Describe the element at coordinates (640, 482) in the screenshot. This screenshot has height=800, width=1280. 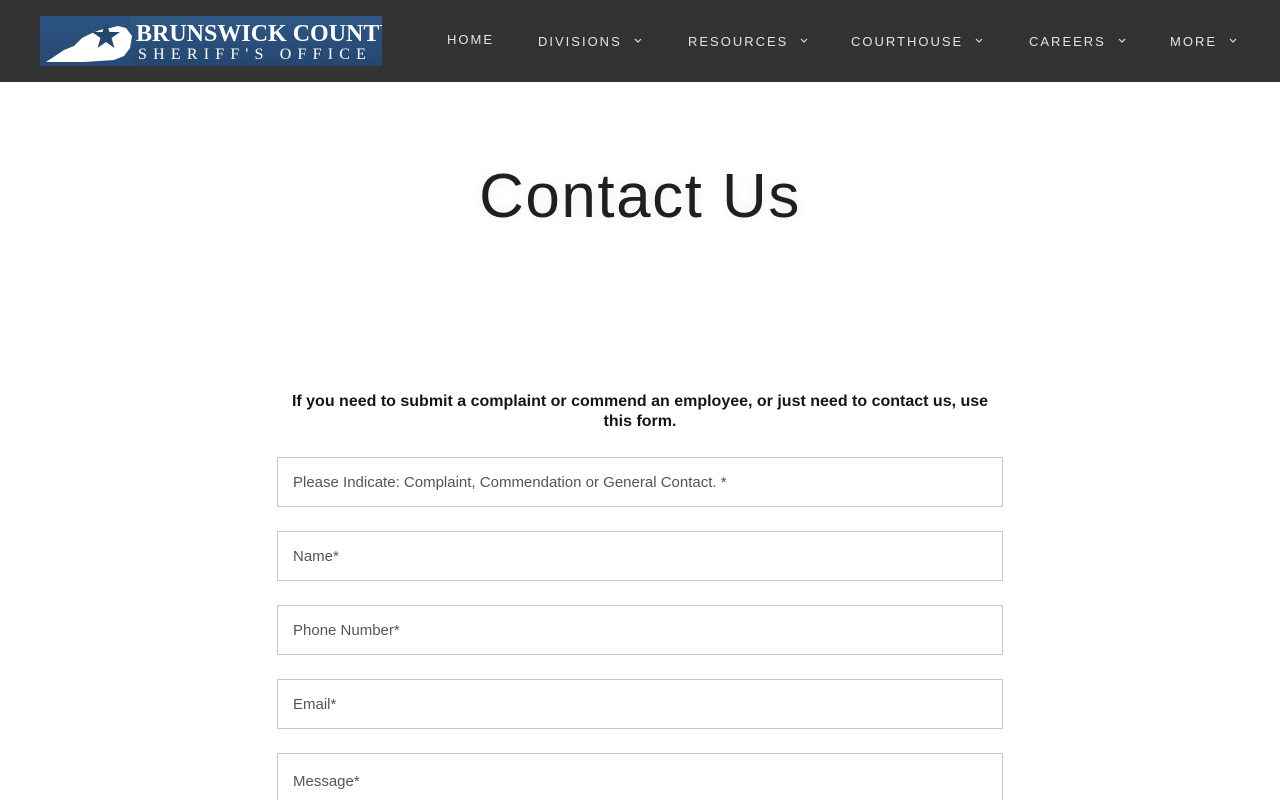
I see `contact-type-field` at that location.